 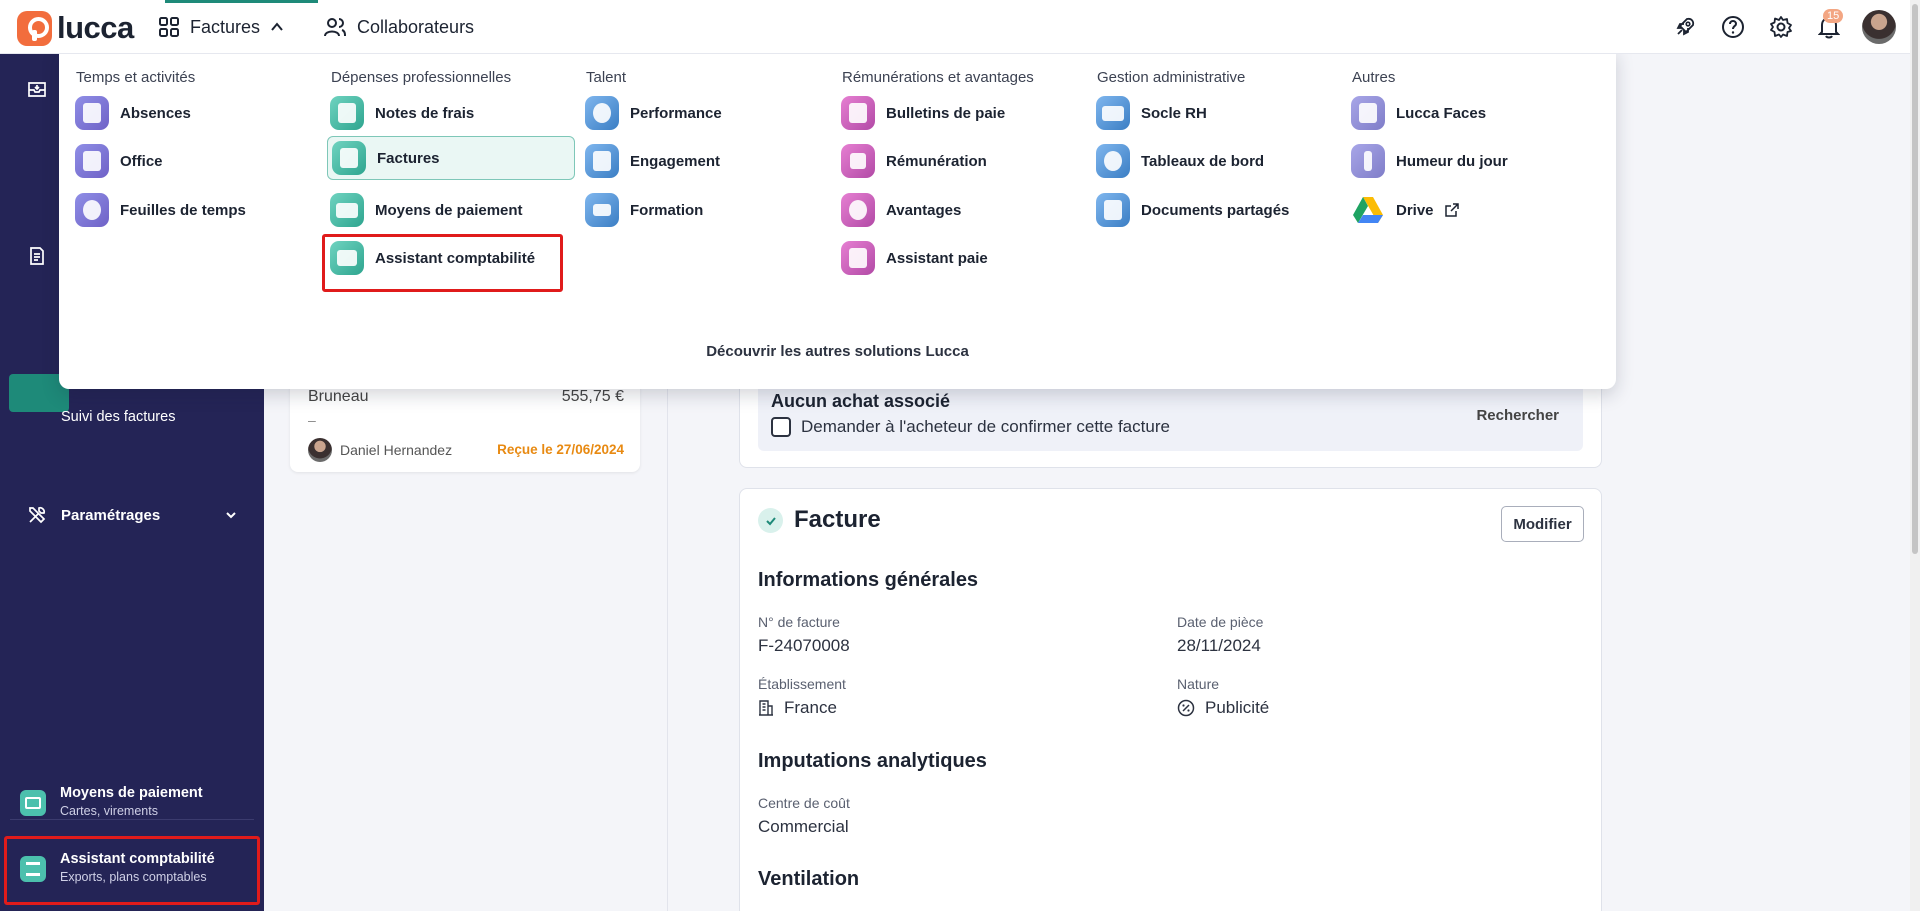 I want to click on invoice-description: –, so click(x=312, y=420).